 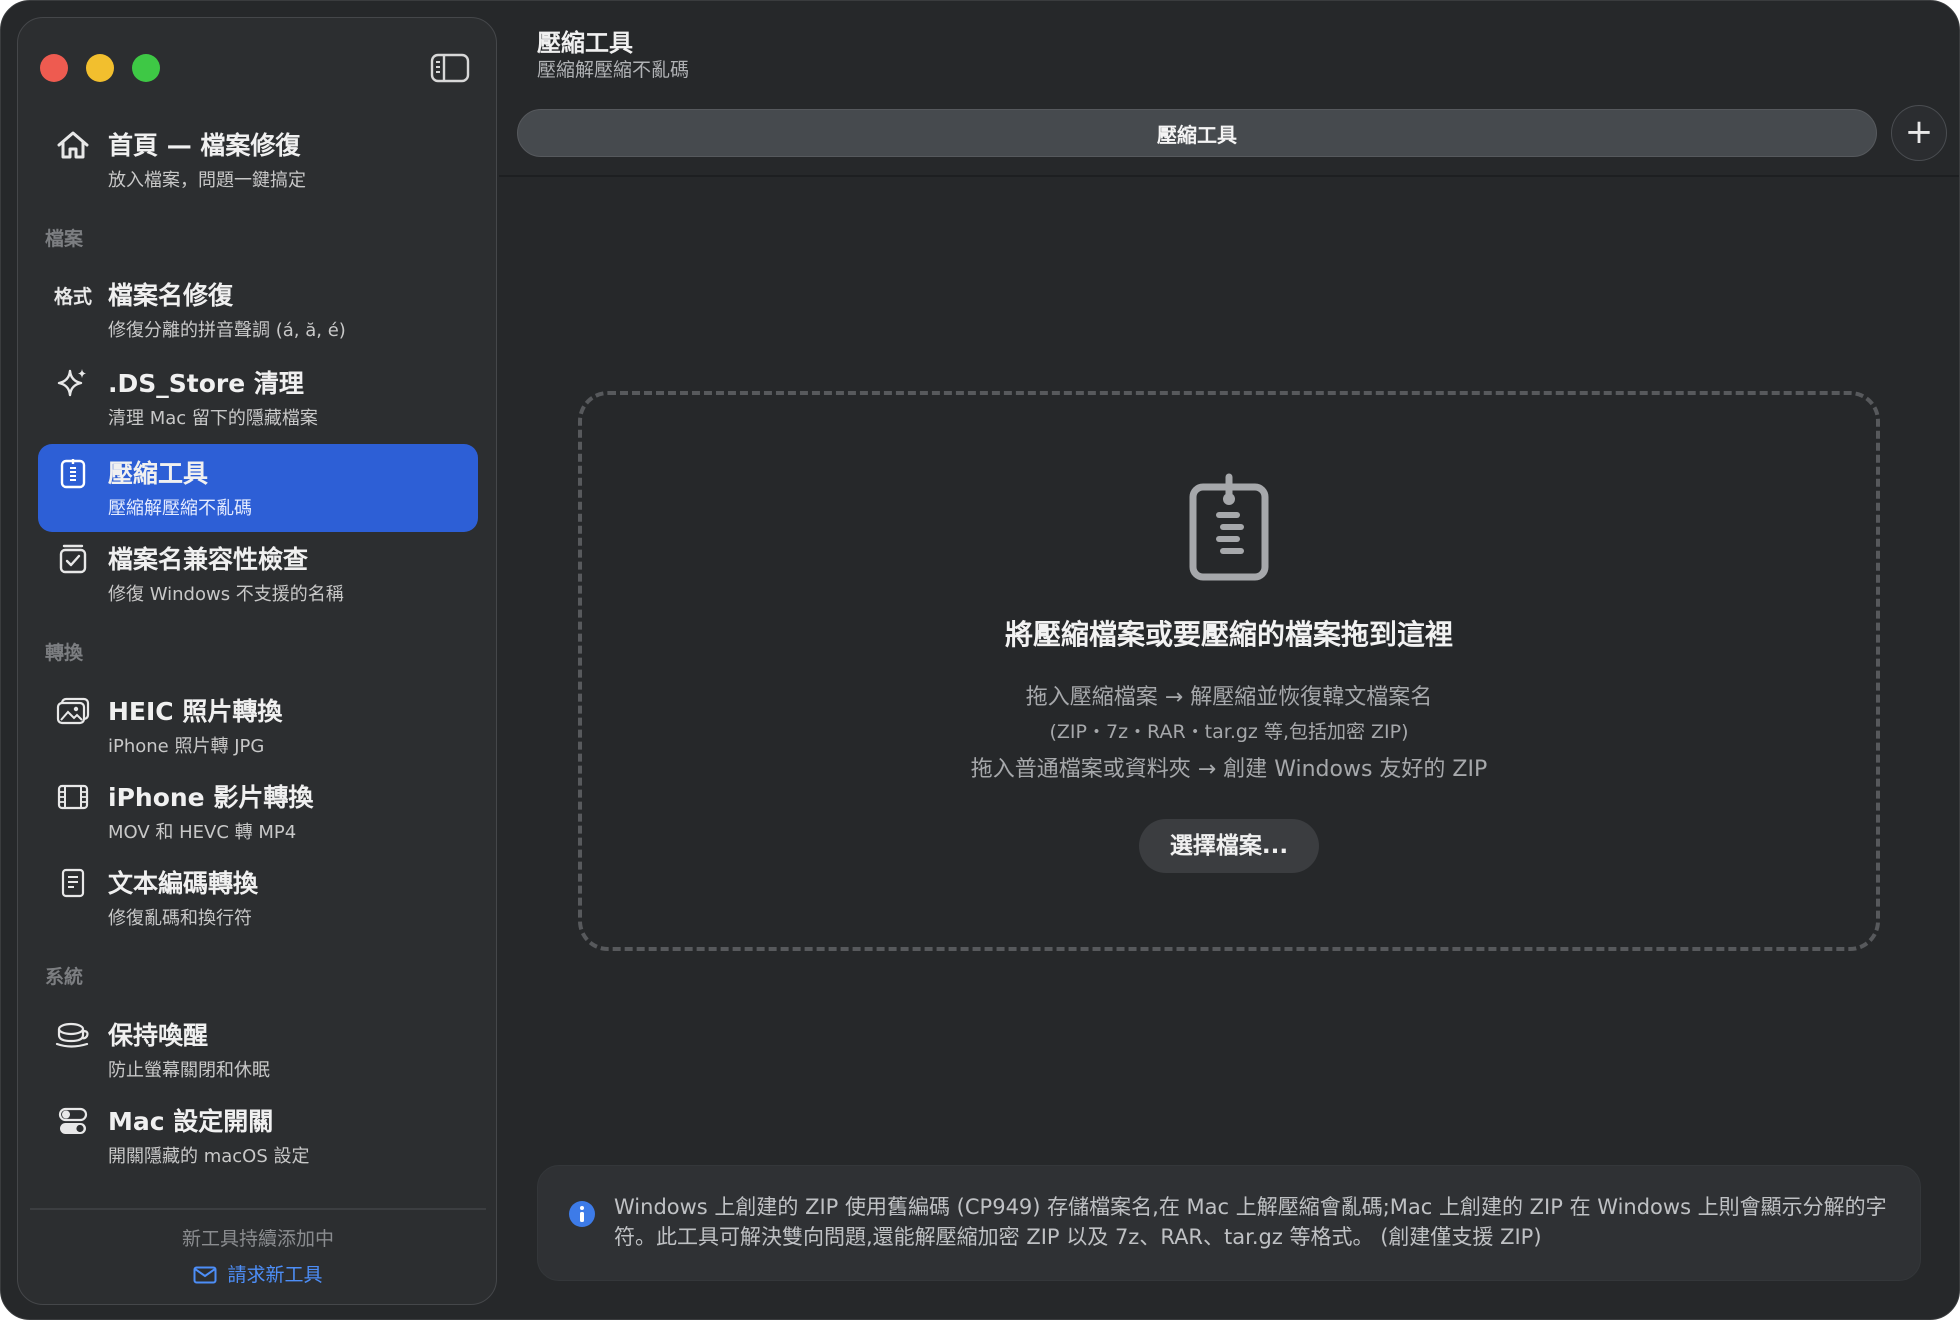 What do you see at coordinates (202, 832) in the screenshot?
I see `sidebar-item-subtitle: MOV 和 HEVC 轉 MP4` at bounding box center [202, 832].